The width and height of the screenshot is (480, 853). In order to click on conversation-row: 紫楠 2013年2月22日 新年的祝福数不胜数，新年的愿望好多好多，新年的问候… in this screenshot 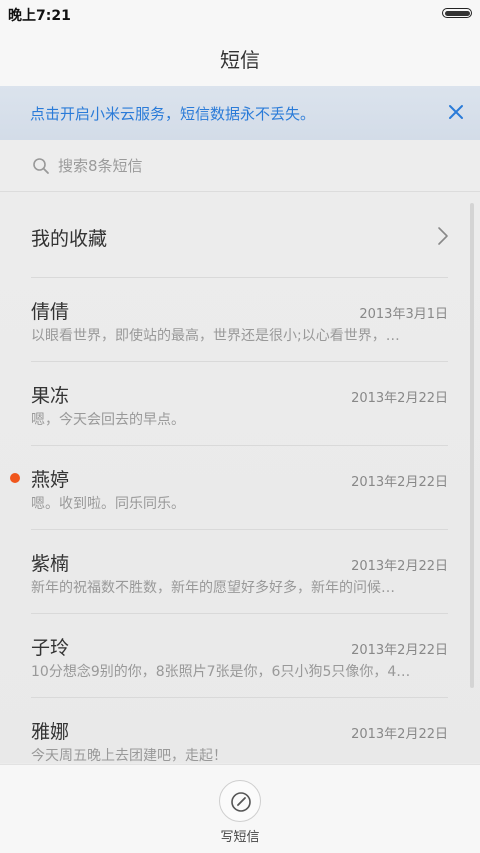, I will do `click(240, 572)`.